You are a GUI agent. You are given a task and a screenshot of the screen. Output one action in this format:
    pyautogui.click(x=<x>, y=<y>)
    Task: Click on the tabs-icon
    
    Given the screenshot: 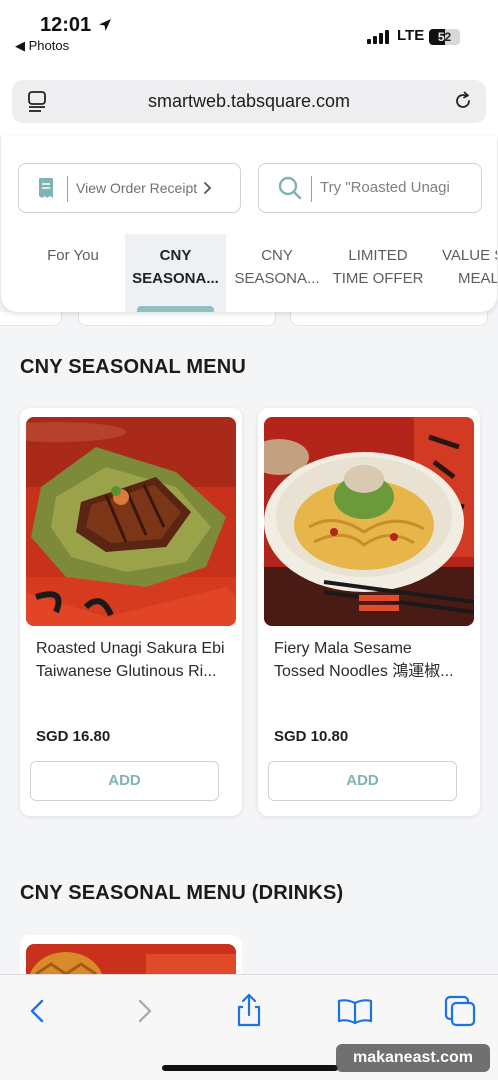 What is the action you would take?
    pyautogui.click(x=460, y=1011)
    